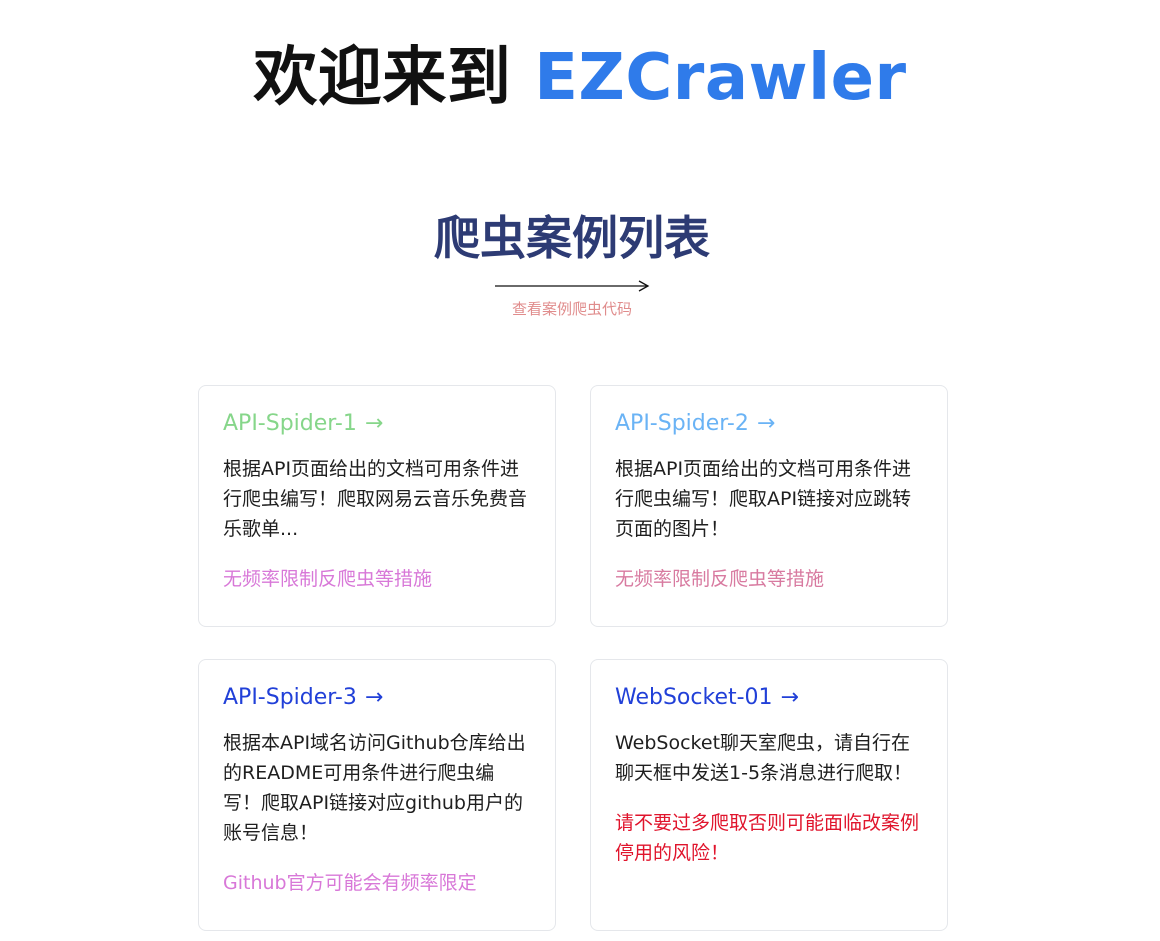 The height and width of the screenshot is (941, 1160). I want to click on case-card-title: API-Spider-1, so click(290, 423).